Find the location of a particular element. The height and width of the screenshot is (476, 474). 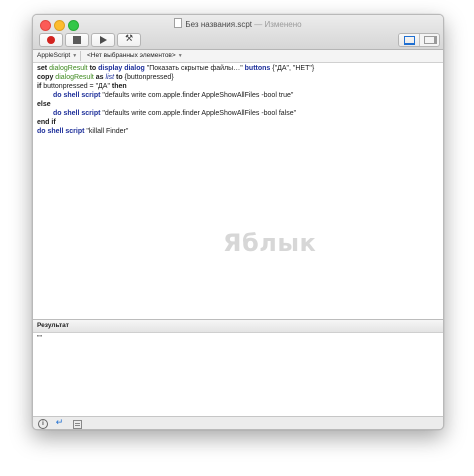

watermark-logo: Яблык is located at coordinates (270, 243).